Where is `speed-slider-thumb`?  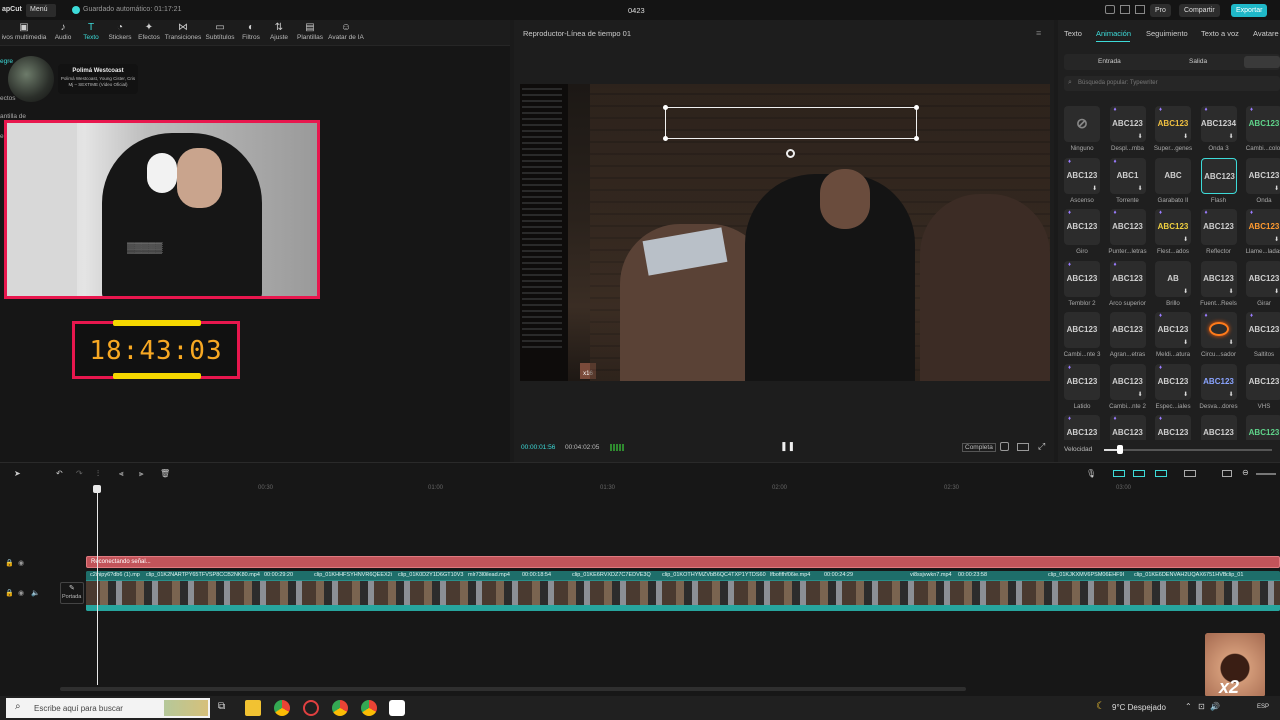
speed-slider-thumb is located at coordinates (1120, 449).